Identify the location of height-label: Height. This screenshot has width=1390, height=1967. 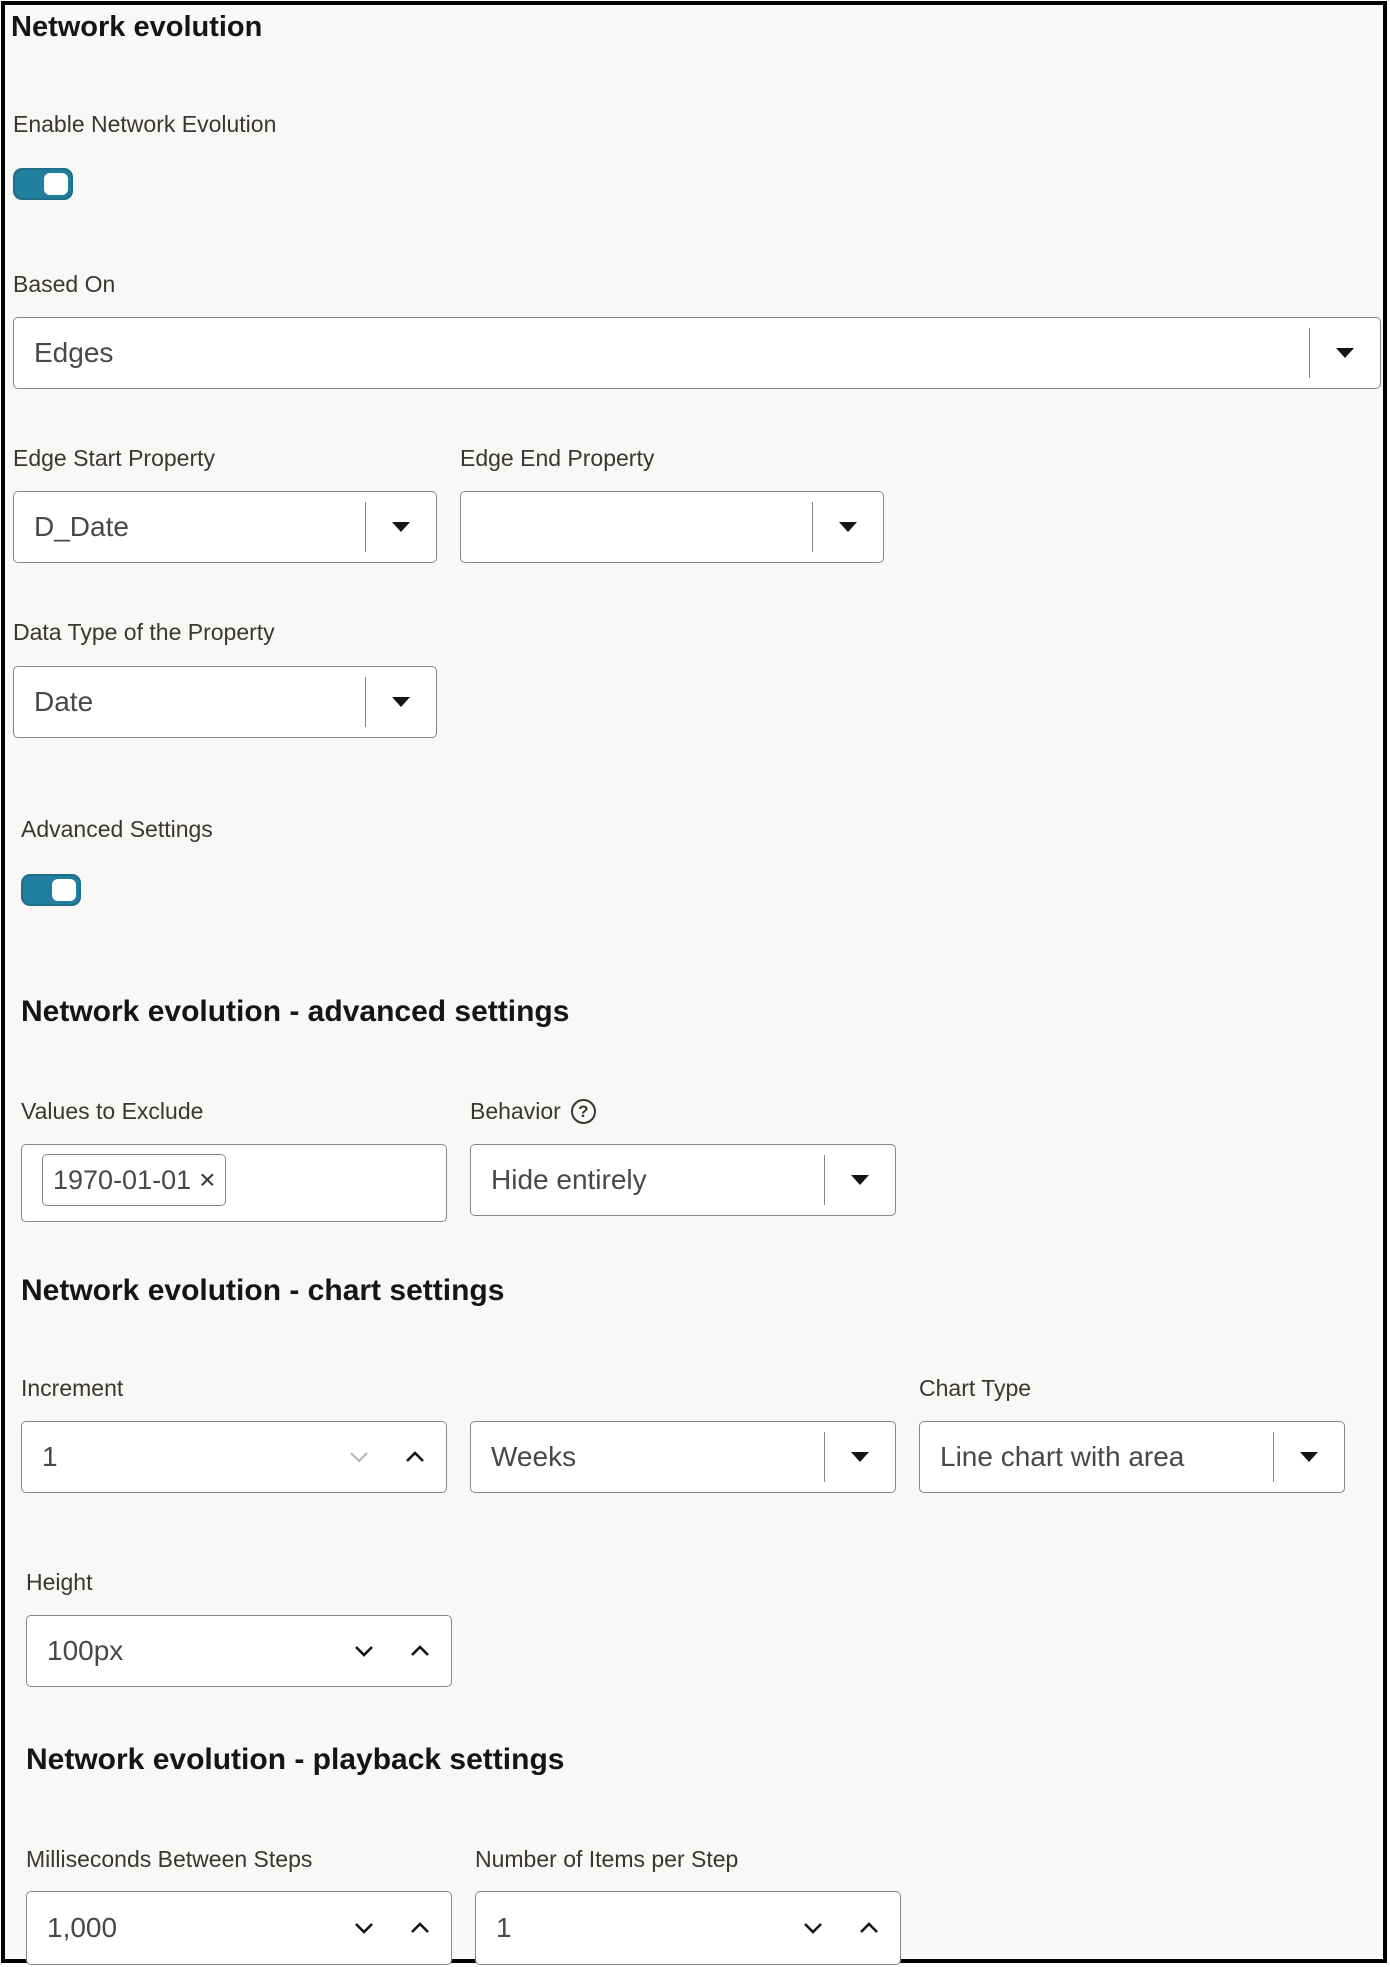
(59, 1582).